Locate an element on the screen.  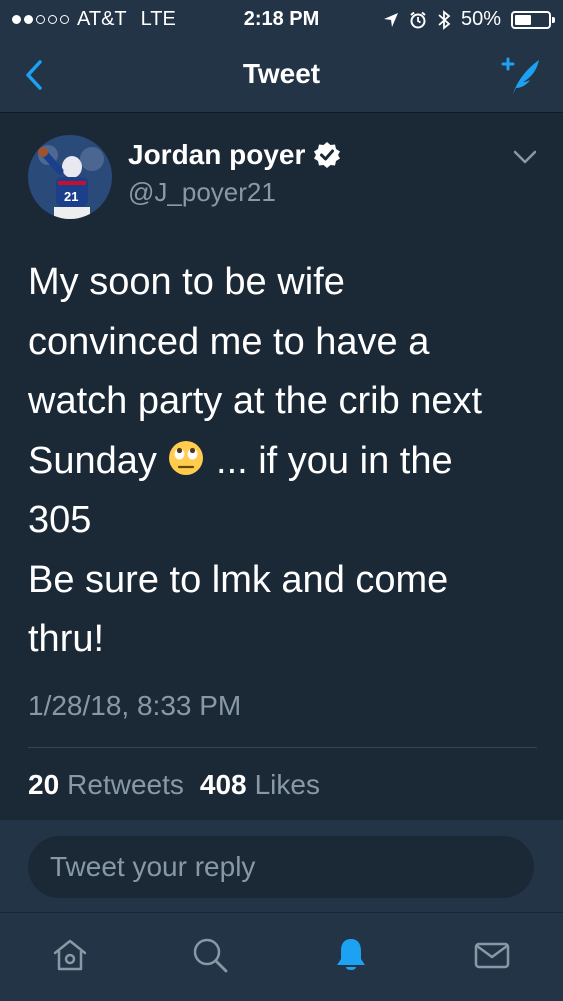
home-icon is located at coordinates (70, 955).